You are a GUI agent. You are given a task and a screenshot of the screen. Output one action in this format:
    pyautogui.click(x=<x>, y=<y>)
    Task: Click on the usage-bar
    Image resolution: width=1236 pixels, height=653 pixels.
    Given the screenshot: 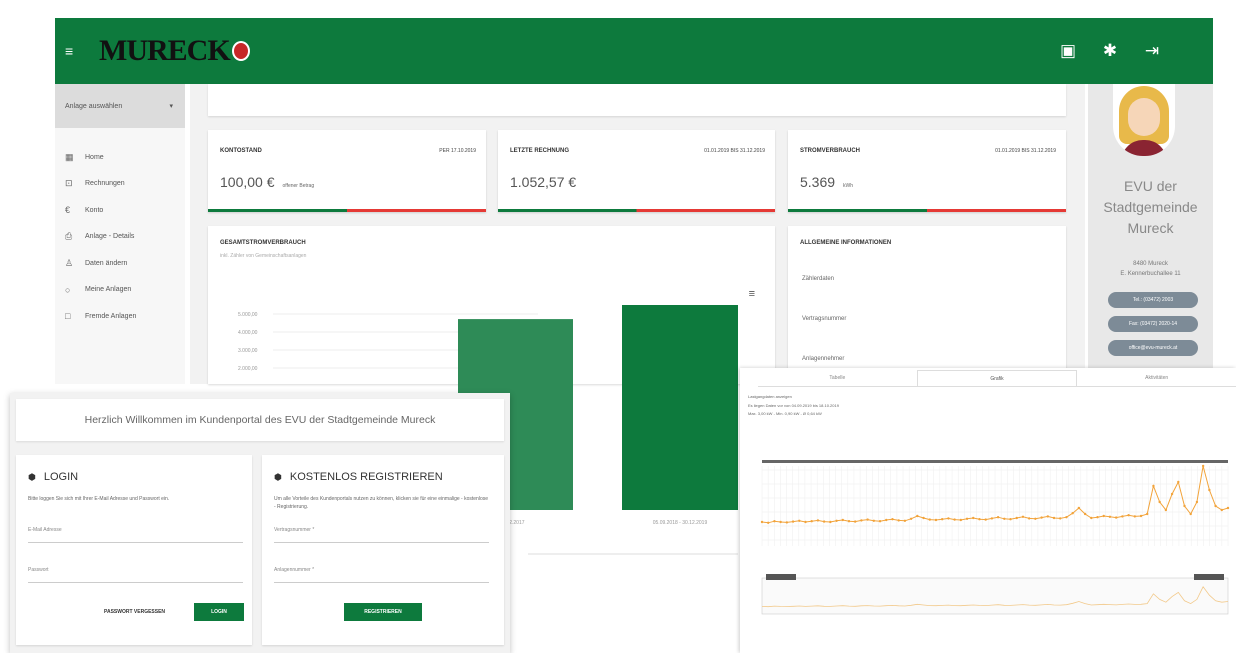 What is the action you would take?
    pyautogui.click(x=680, y=407)
    